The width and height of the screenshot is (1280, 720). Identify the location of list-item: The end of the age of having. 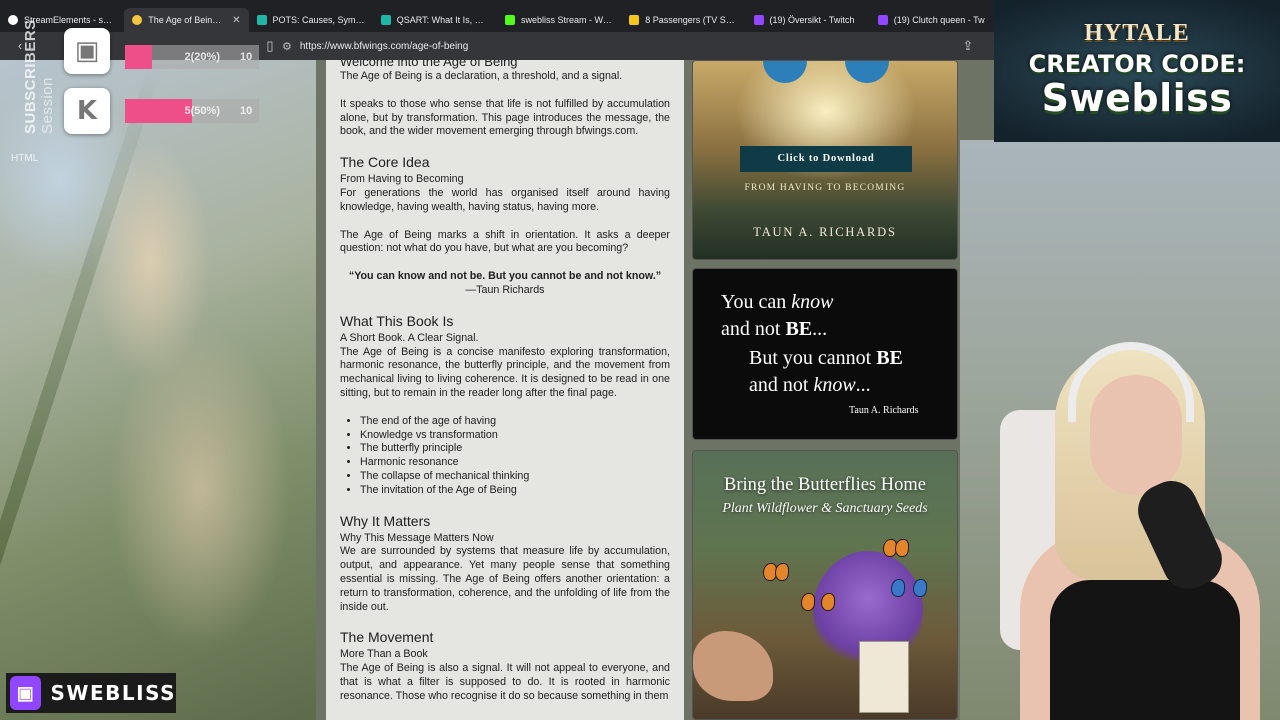
(515, 422).